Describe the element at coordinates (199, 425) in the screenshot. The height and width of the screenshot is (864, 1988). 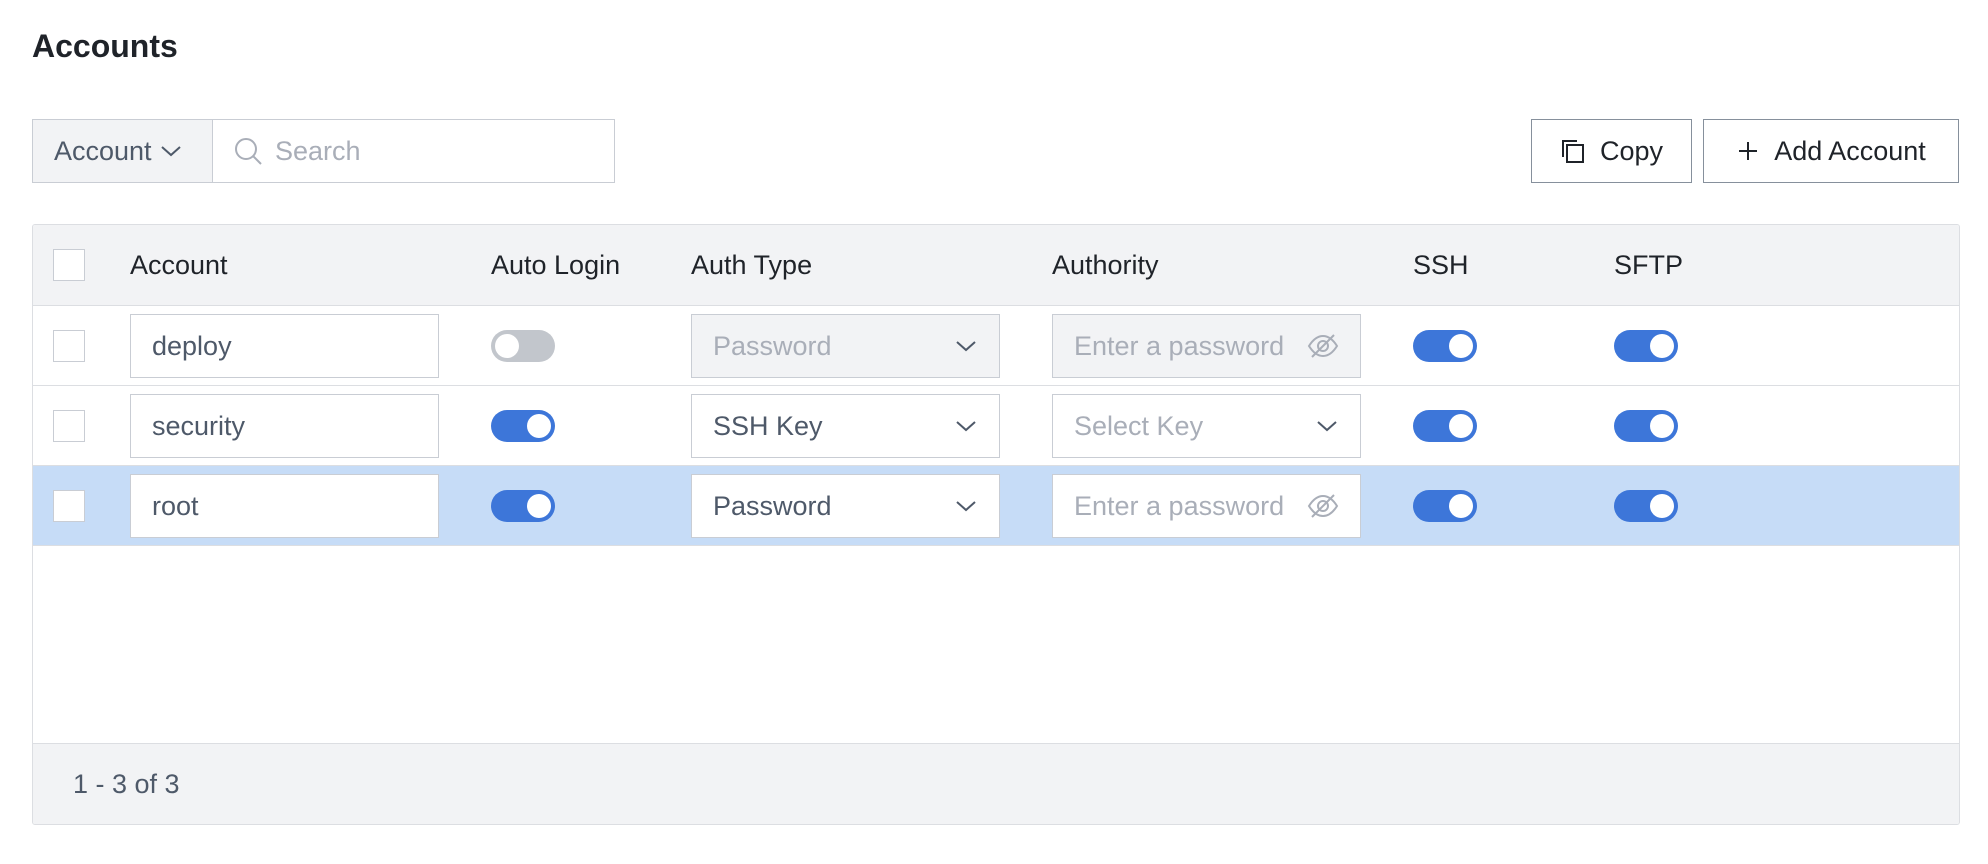
I see `account-name-value: security` at that location.